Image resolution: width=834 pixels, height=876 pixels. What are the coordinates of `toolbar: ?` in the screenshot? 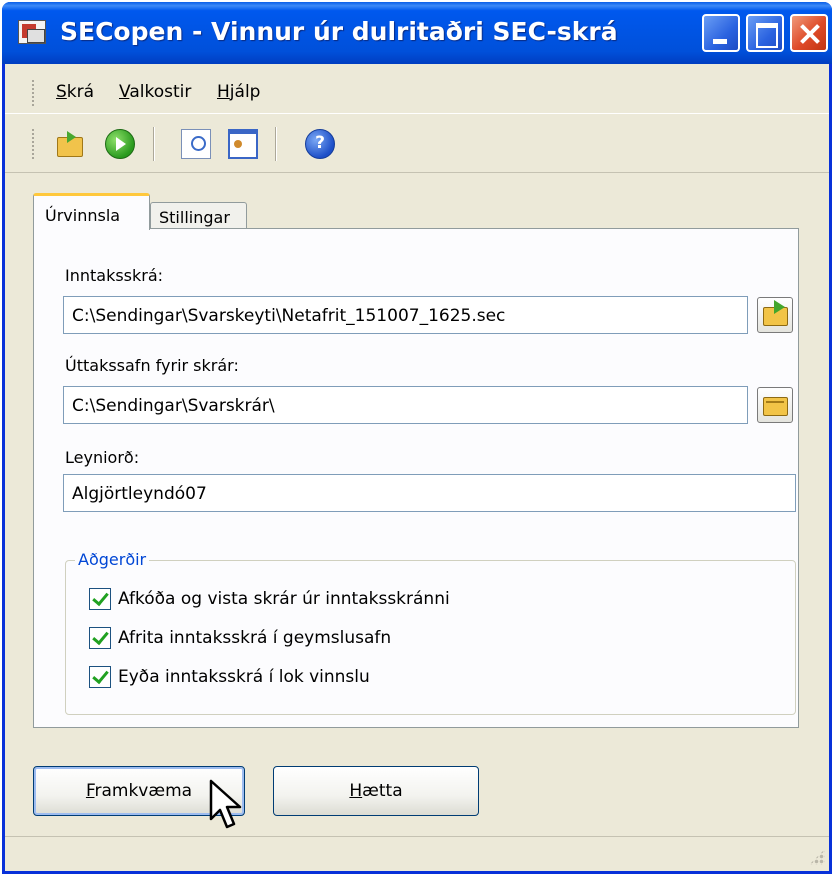 It's located at (417, 144).